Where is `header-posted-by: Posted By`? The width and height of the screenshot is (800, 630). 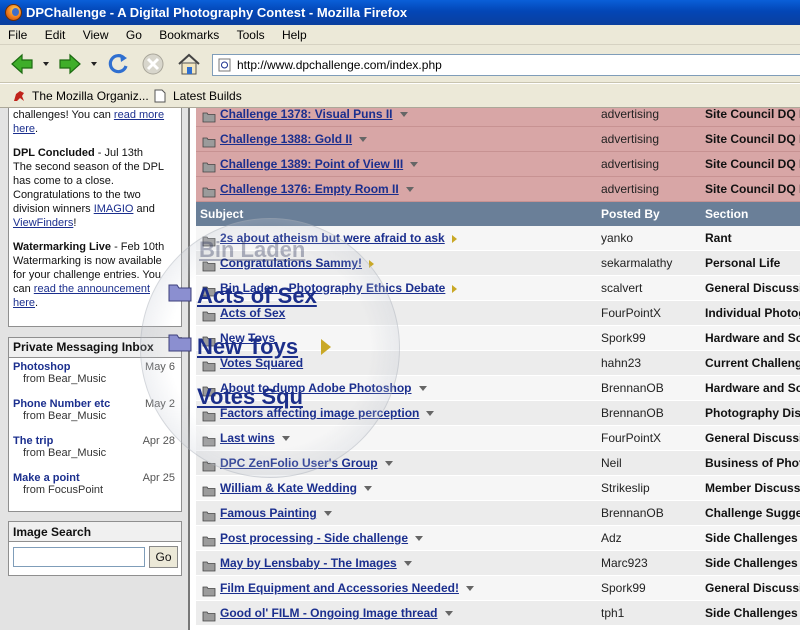
header-posted-by: Posted By is located at coordinates (630, 214).